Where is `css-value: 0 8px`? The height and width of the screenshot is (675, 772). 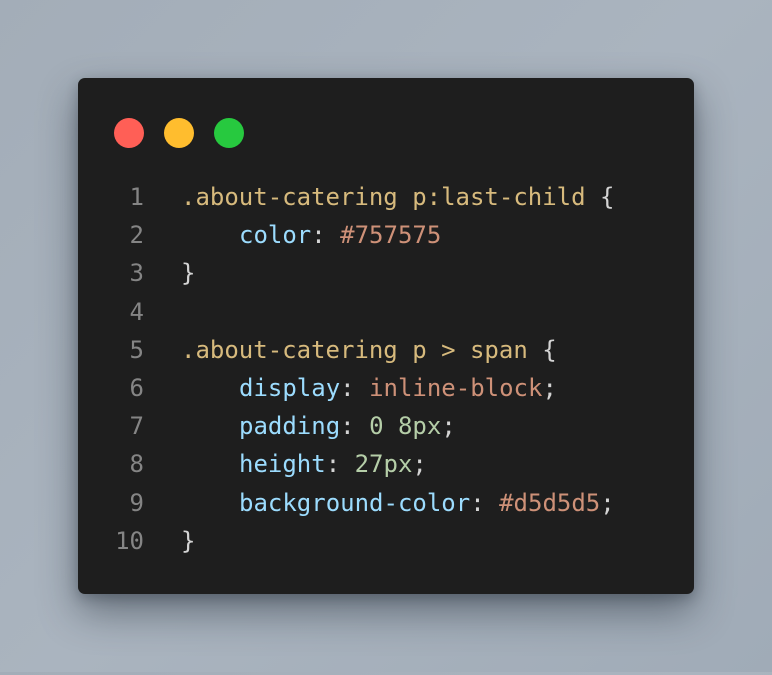 css-value: 0 8px is located at coordinates (405, 426).